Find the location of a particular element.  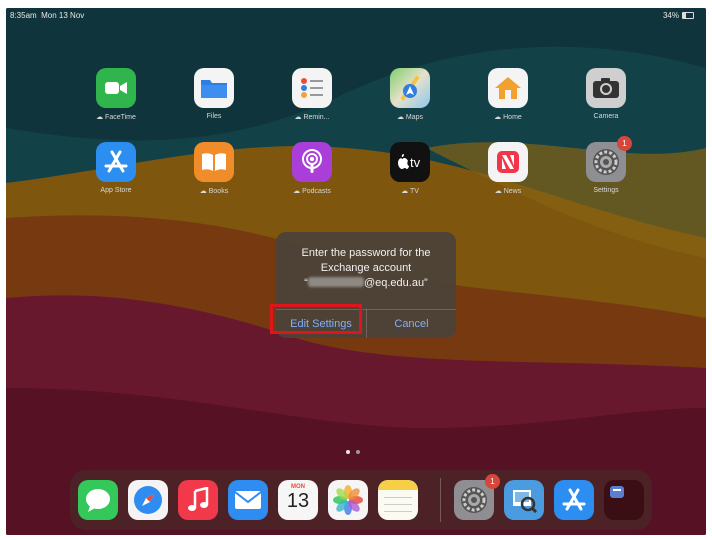

recent-app-icon is located at coordinates (624, 500).